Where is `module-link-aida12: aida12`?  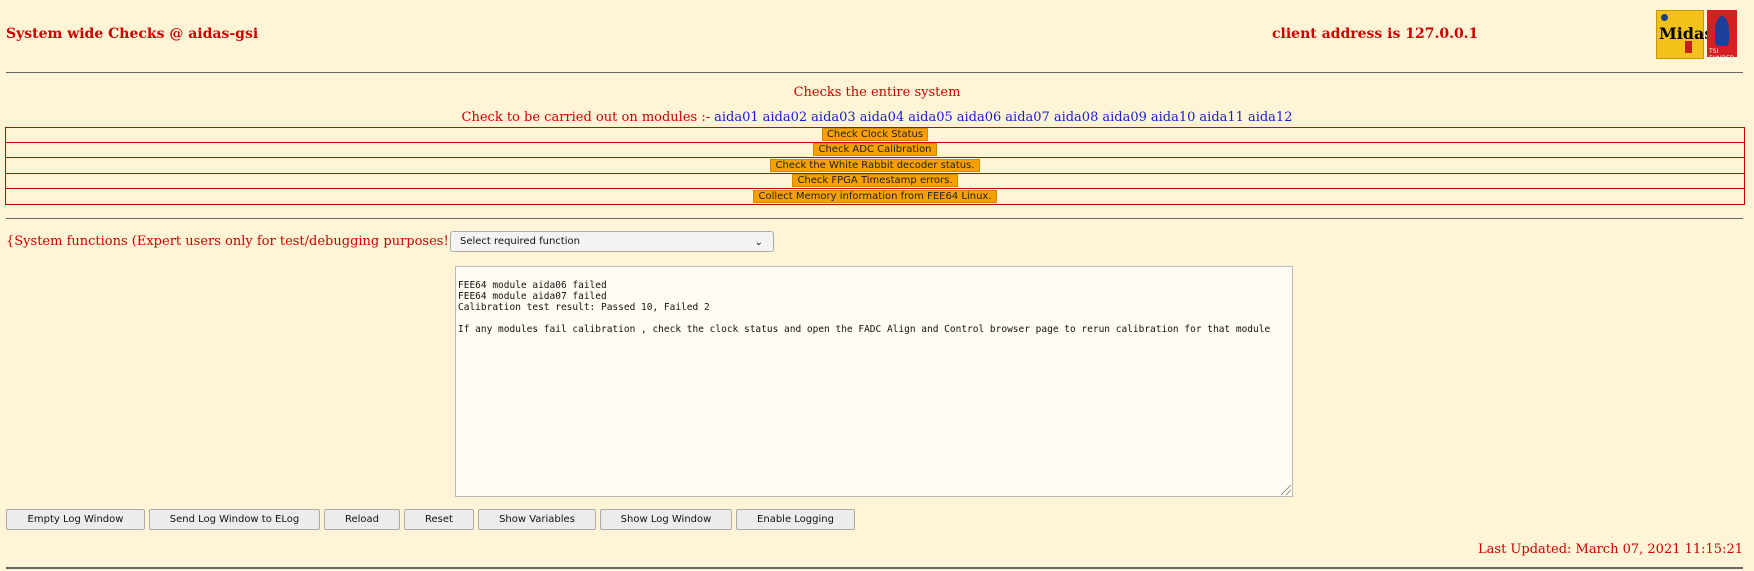
module-link-aida12: aida12 is located at coordinates (1270, 117).